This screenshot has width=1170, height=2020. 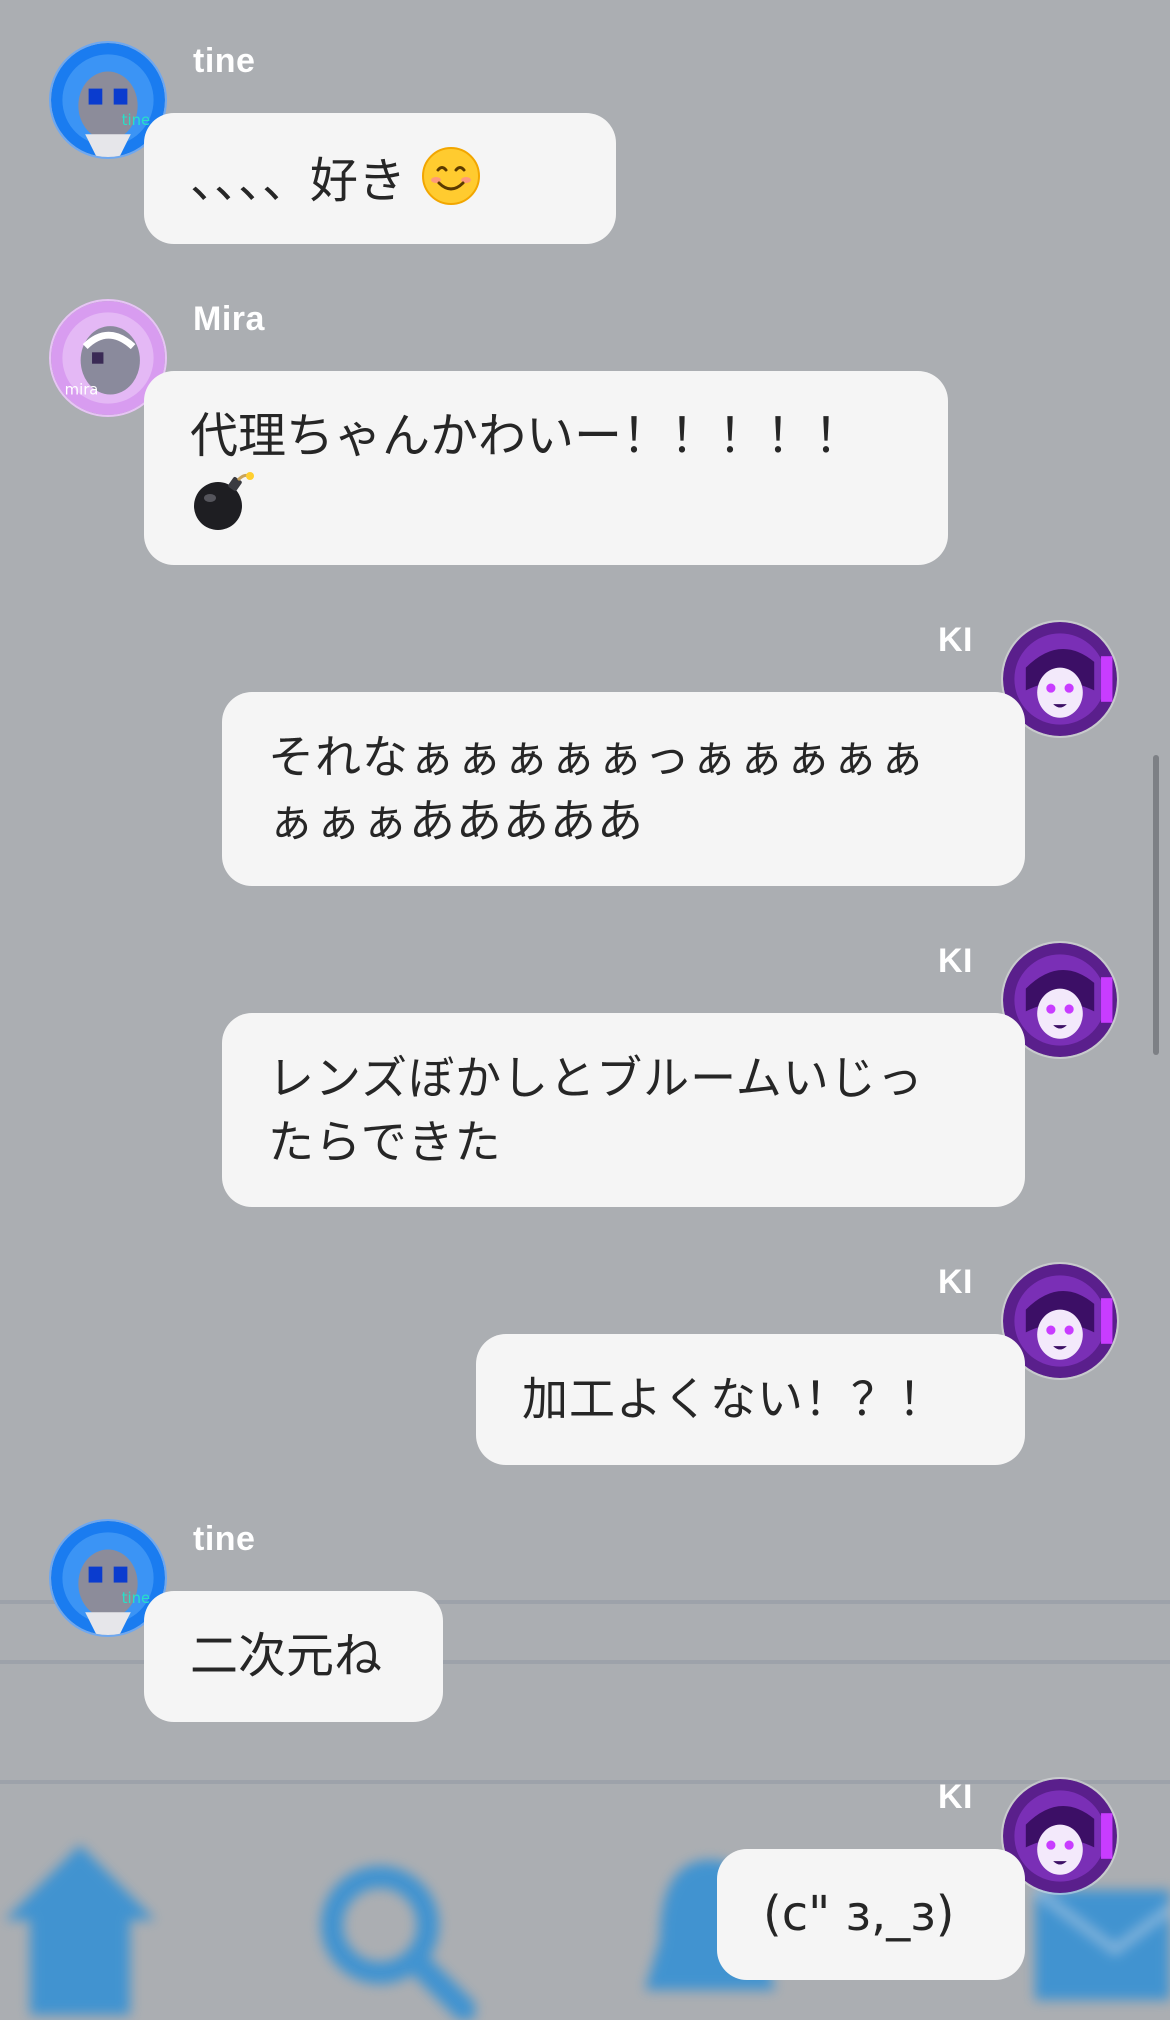 I want to click on smiling-face-emoji, so click(x=451, y=184).